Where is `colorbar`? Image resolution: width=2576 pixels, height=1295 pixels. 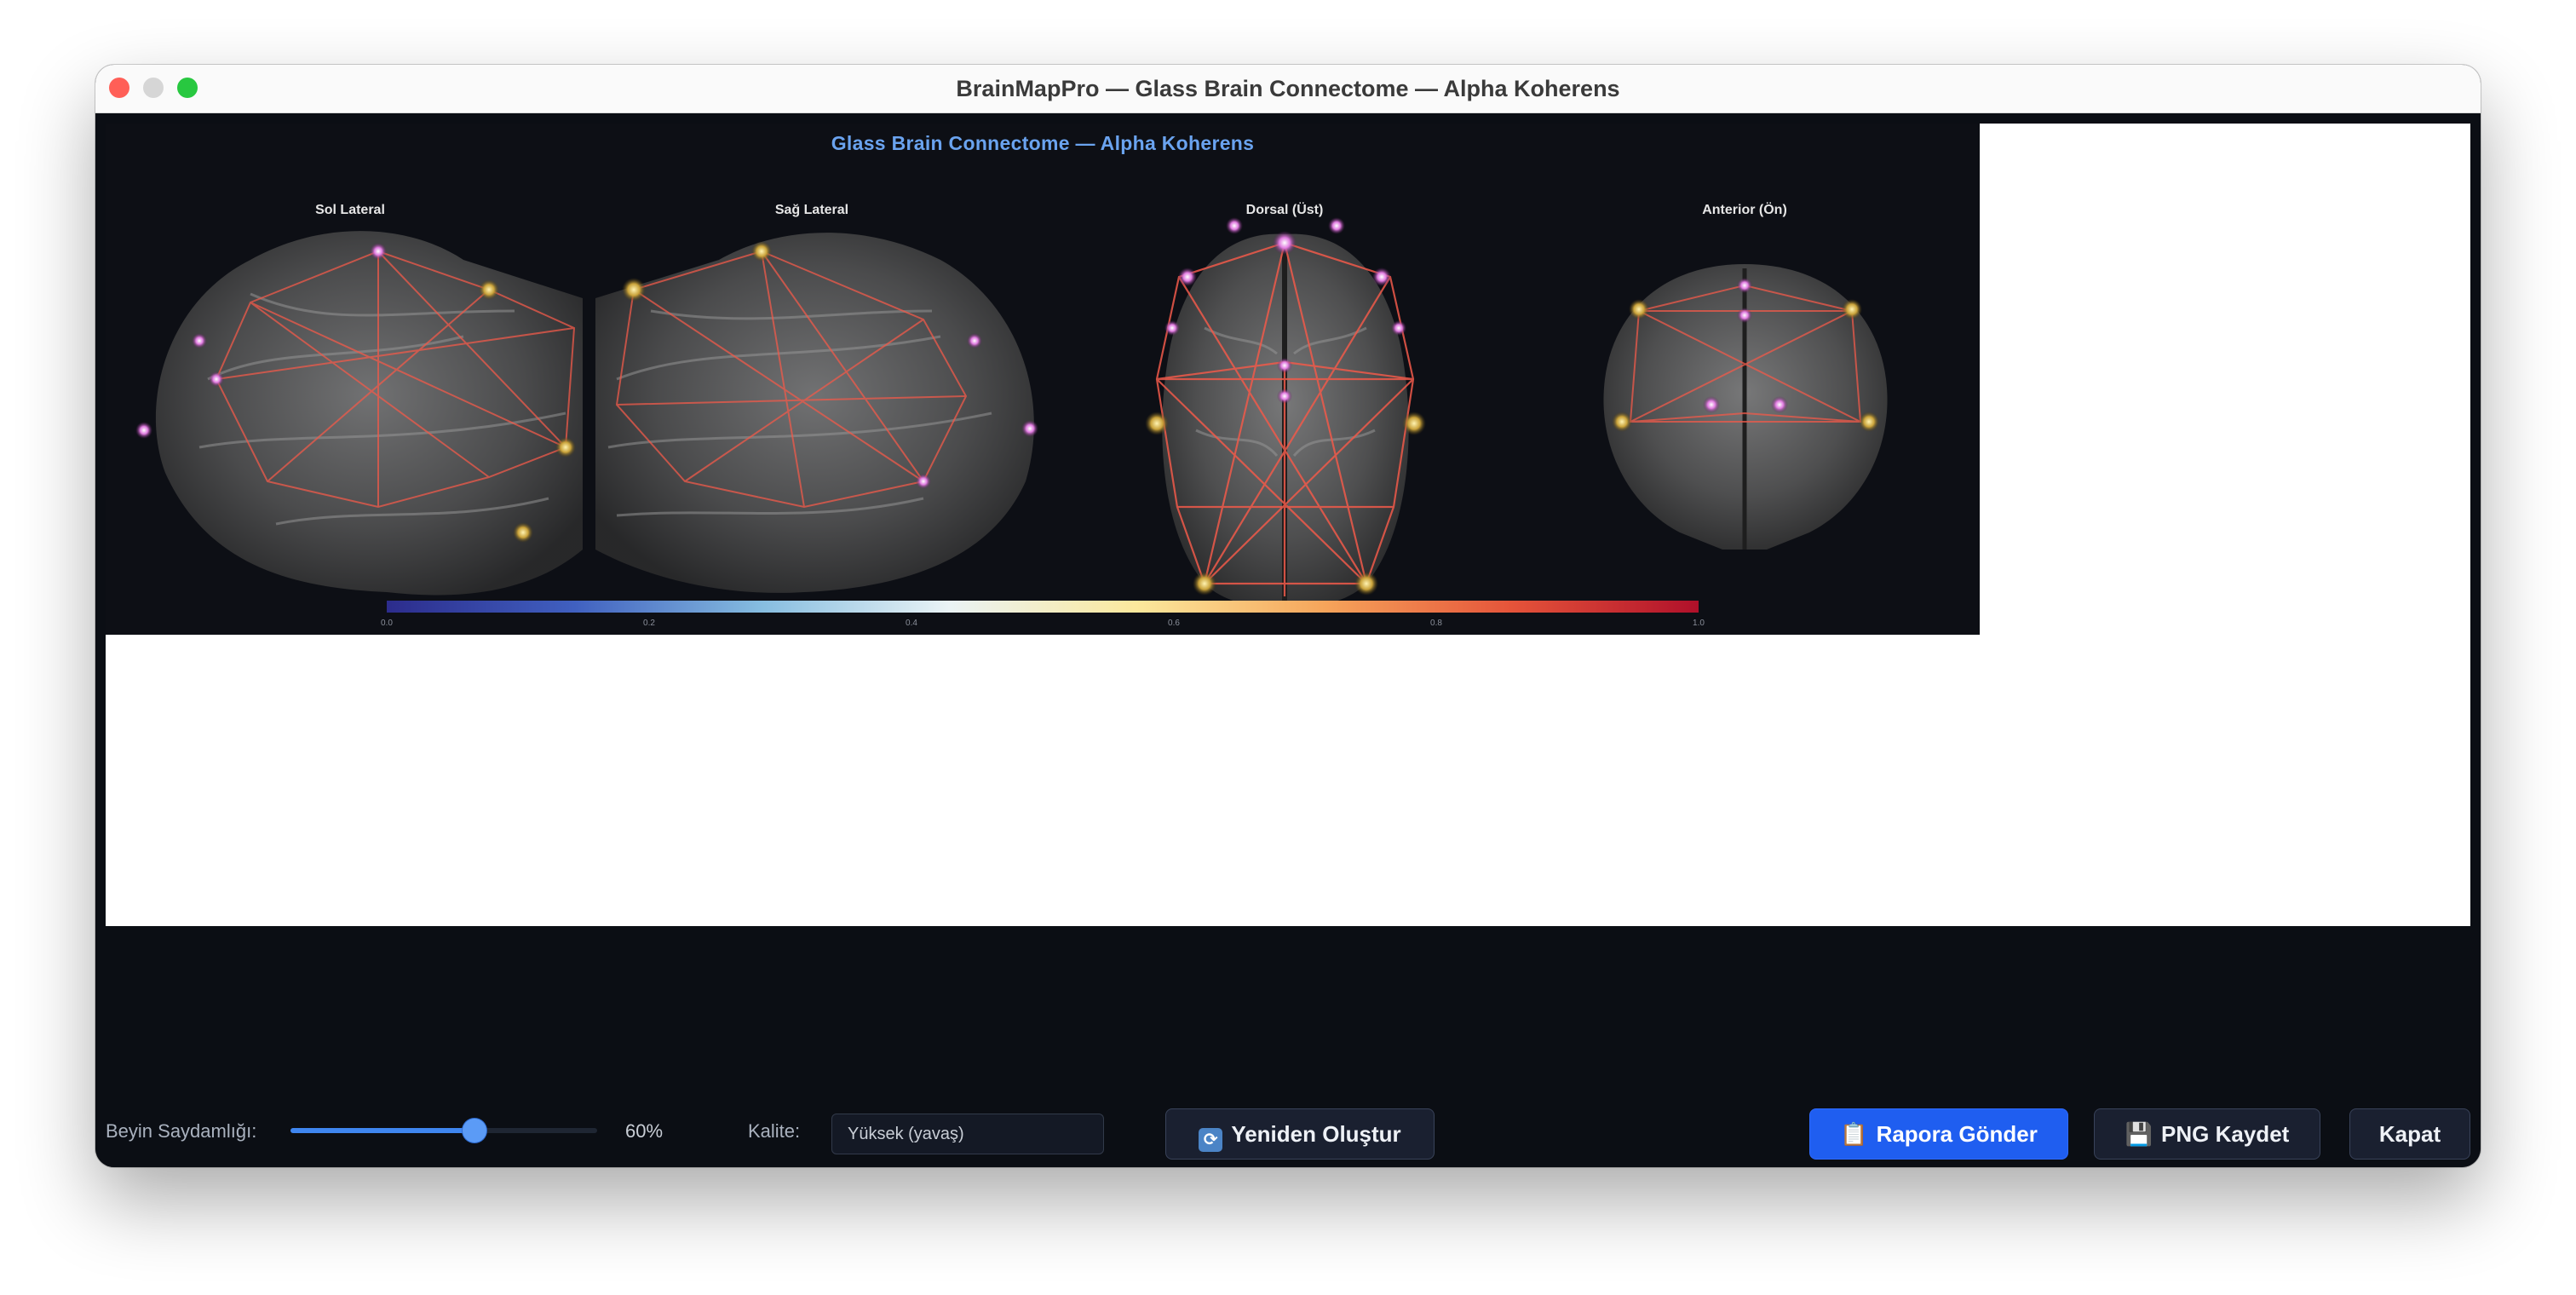
colorbar is located at coordinates (1043, 607).